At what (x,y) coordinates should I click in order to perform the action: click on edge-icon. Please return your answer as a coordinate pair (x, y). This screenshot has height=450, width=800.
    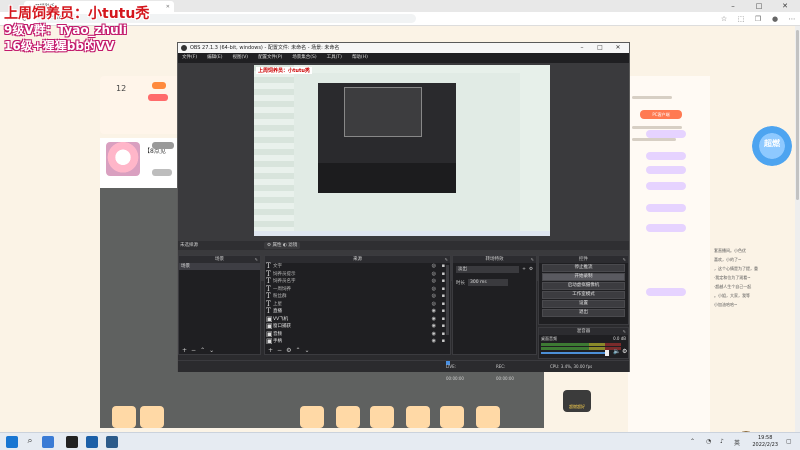
    Looking at the image, I should click on (48, 442).